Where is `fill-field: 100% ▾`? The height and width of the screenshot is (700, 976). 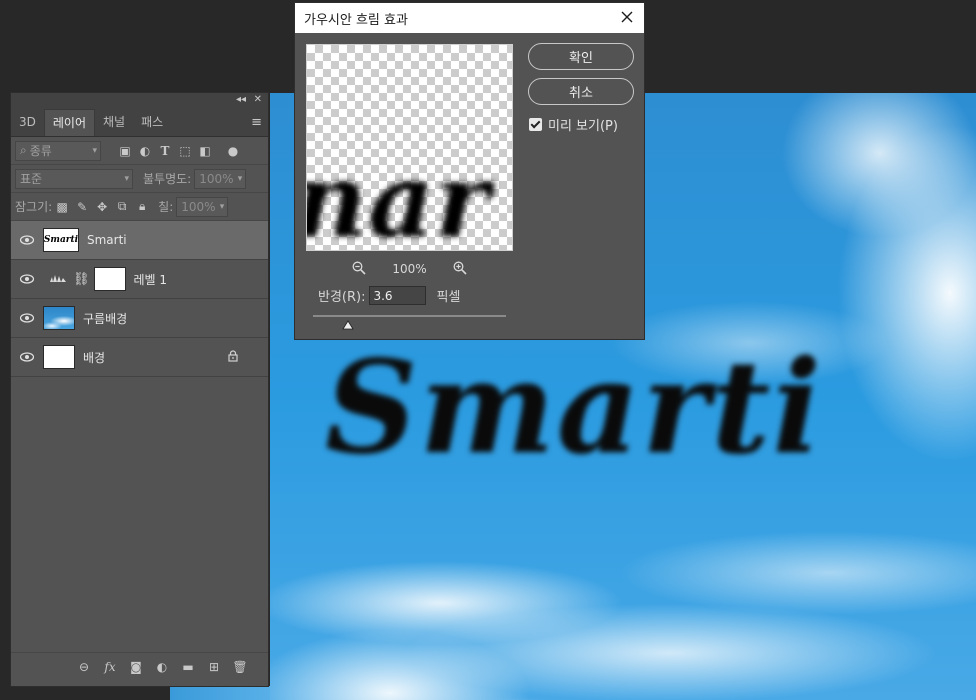 fill-field: 100% ▾ is located at coordinates (202, 206).